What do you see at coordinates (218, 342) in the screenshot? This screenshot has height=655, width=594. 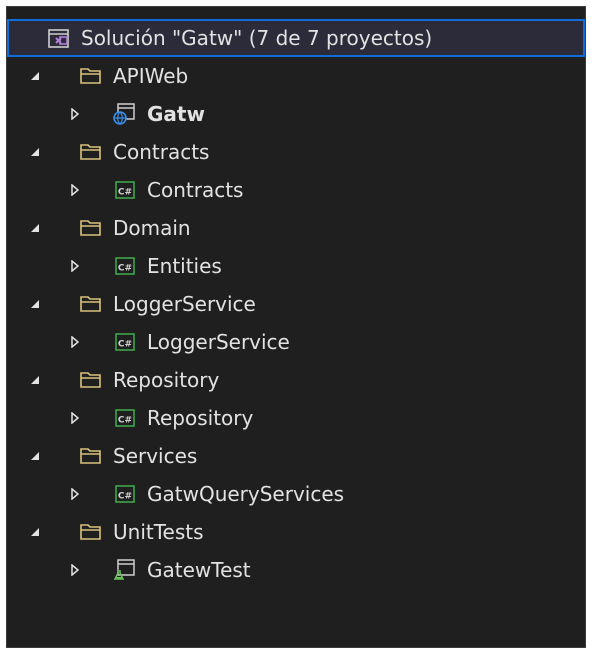 I see `project-label: LoggerService` at bounding box center [218, 342].